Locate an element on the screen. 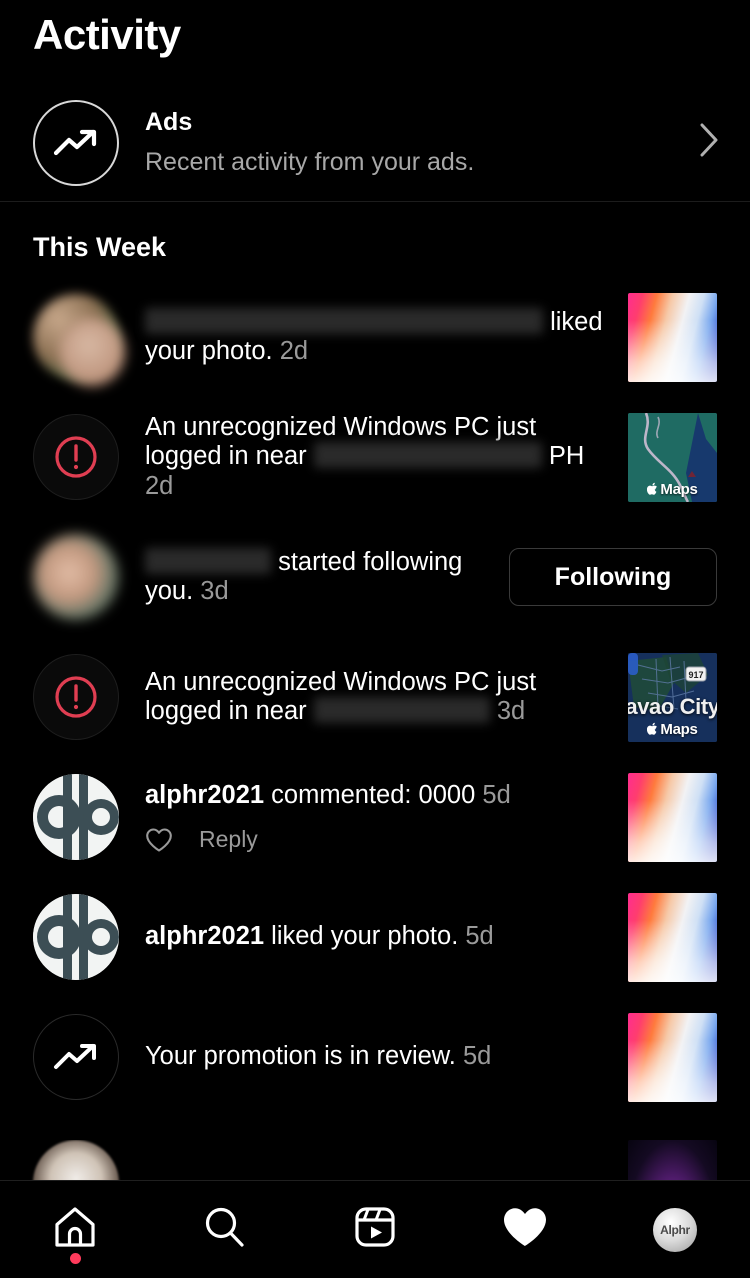 Image resolution: width=750 pixels, height=1278 pixels. notification-suffix: liked your photo. is located at coordinates (361, 936).